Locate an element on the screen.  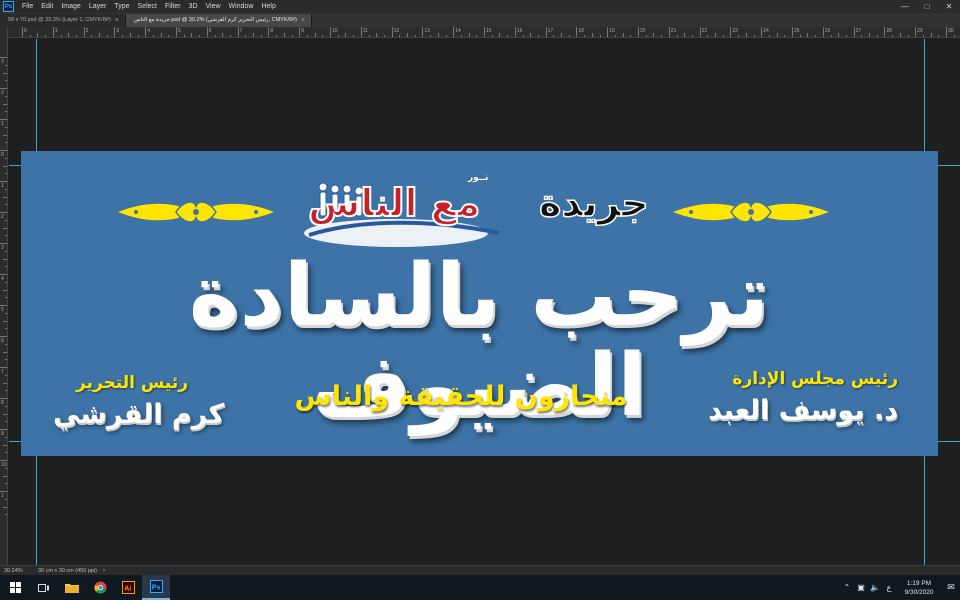
ruler-label: 16 is located at coordinates (519, 31).